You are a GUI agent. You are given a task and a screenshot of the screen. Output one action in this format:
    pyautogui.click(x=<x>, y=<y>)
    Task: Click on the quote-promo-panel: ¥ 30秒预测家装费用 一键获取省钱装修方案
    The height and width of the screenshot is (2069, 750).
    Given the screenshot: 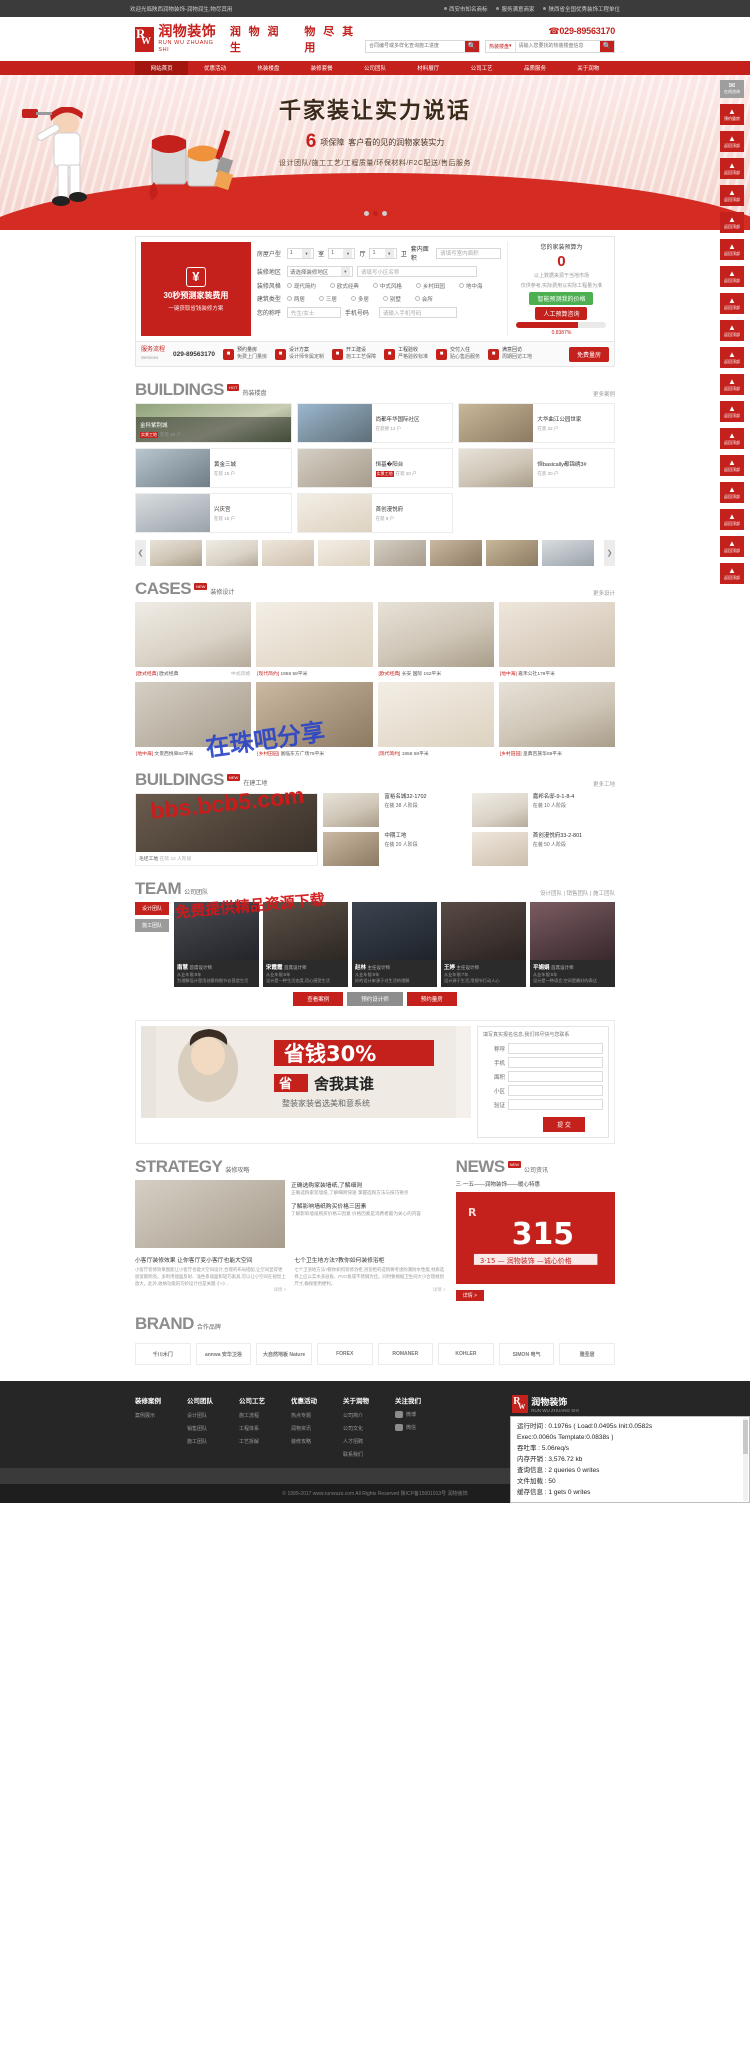 What is the action you would take?
    pyautogui.click(x=196, y=289)
    